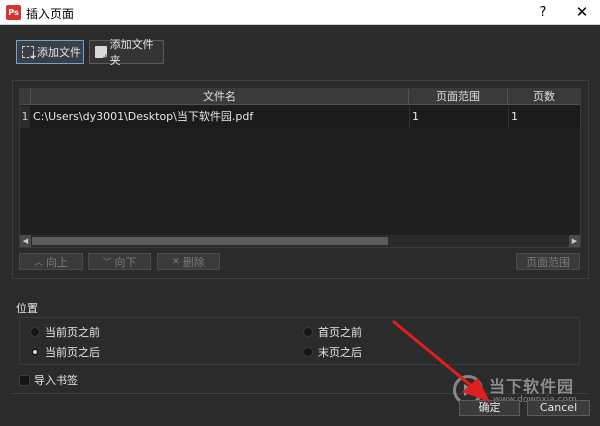  What do you see at coordinates (35, 352) in the screenshot?
I see `radio-dot-selected` at bounding box center [35, 352].